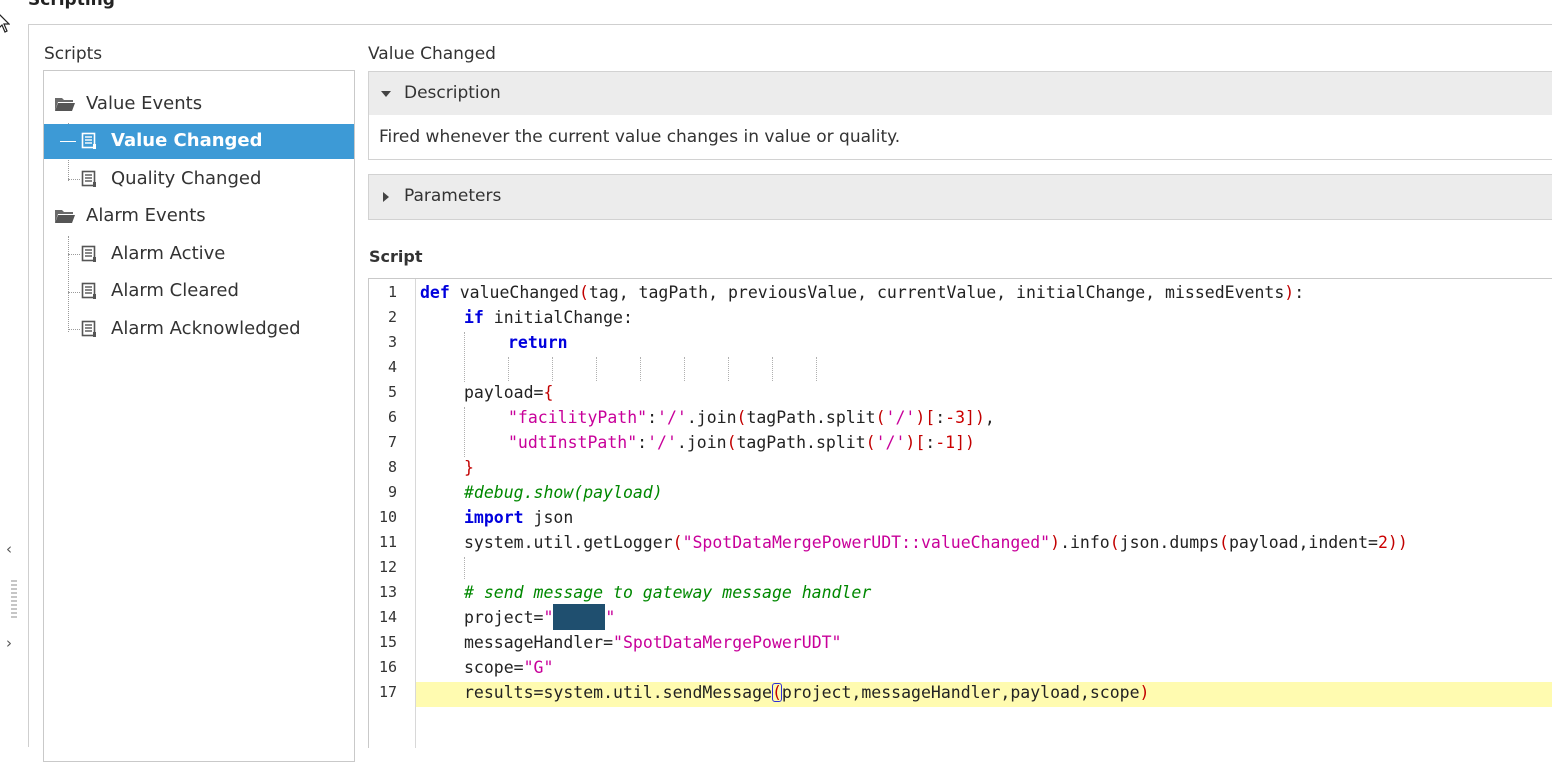  What do you see at coordinates (494, 667) in the screenshot?
I see `code-token: scope=` at bounding box center [494, 667].